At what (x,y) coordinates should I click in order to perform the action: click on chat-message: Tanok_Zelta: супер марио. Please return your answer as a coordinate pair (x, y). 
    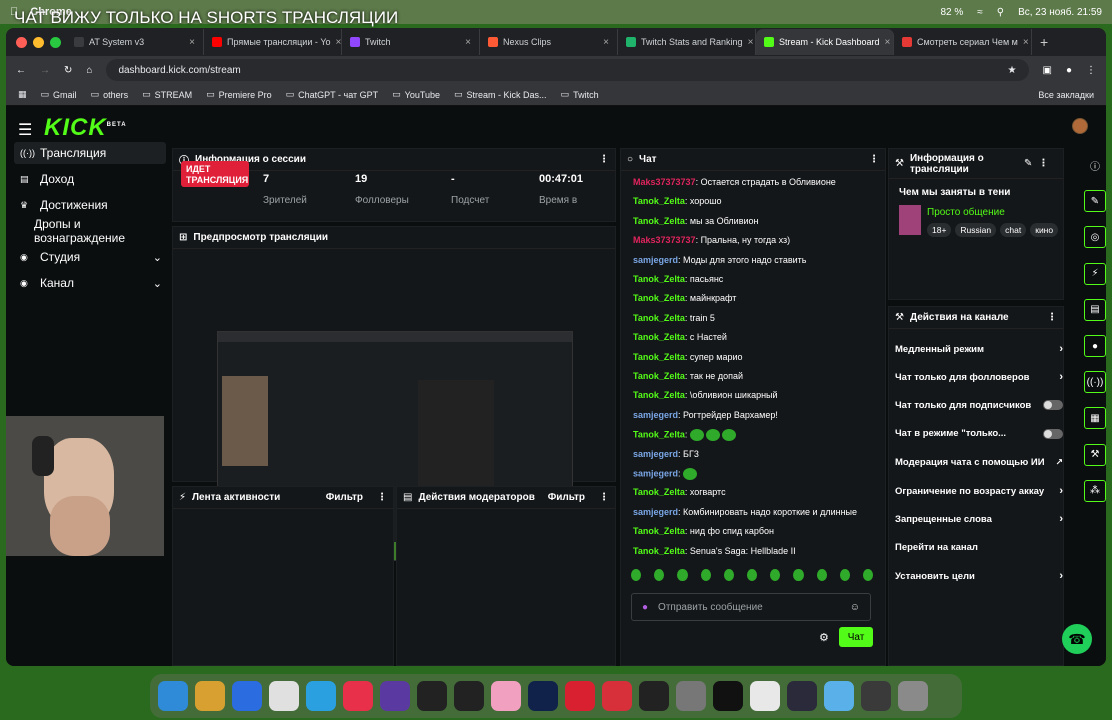
    Looking at the image, I should click on (688, 357).